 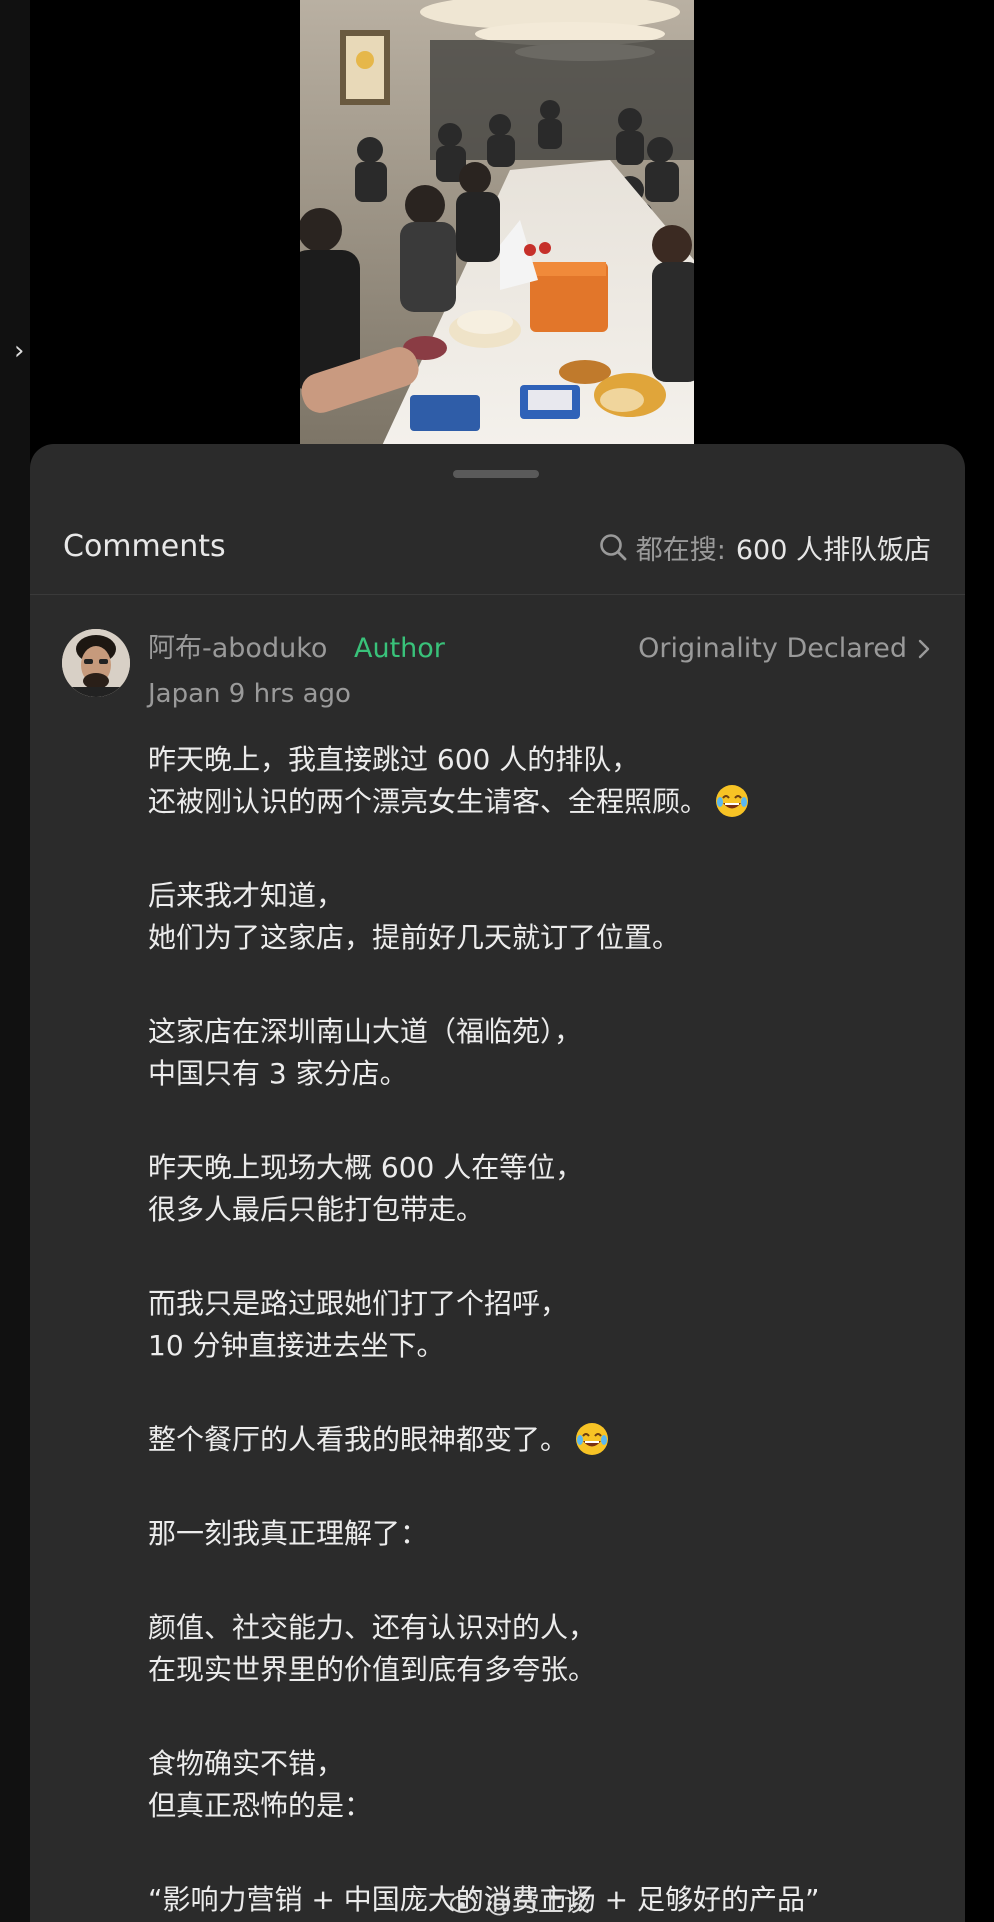 What do you see at coordinates (538, 1903) in the screenshot?
I see `watermark-text: @马上谈` at bounding box center [538, 1903].